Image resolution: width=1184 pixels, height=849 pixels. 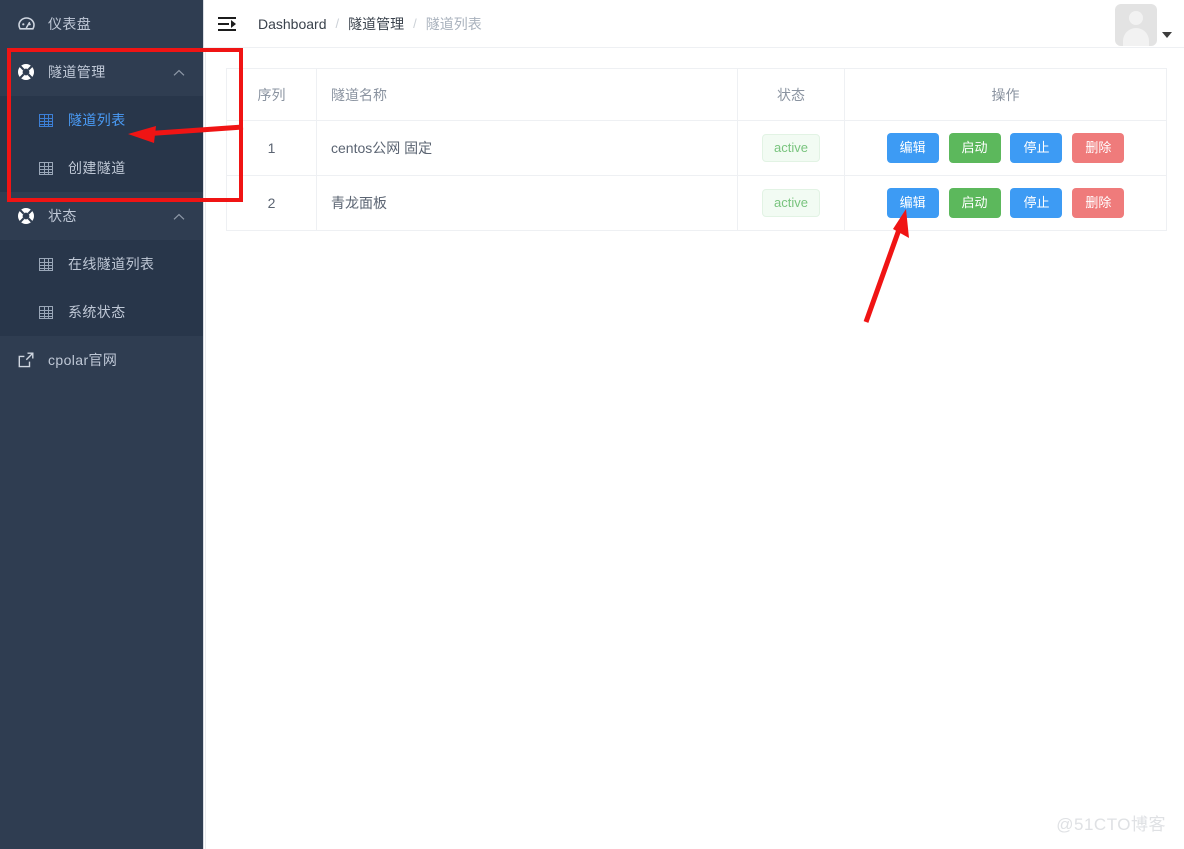 I want to click on caret-down-icon, so click(x=1167, y=35).